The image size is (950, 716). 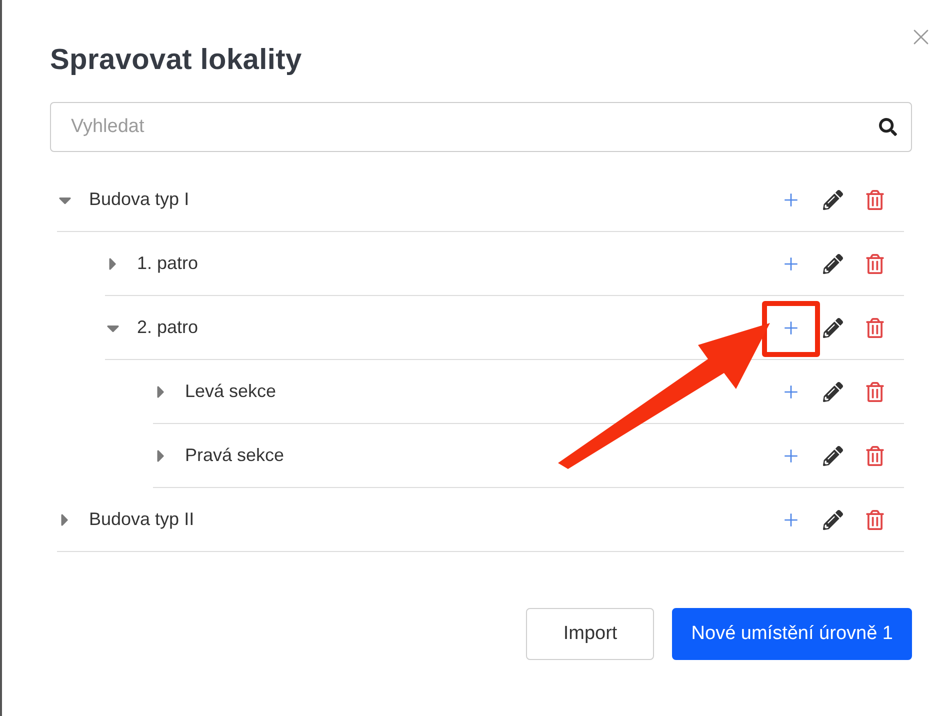 What do you see at coordinates (456, 327) in the screenshot?
I see `tree-item-label: 2. patro` at bounding box center [456, 327].